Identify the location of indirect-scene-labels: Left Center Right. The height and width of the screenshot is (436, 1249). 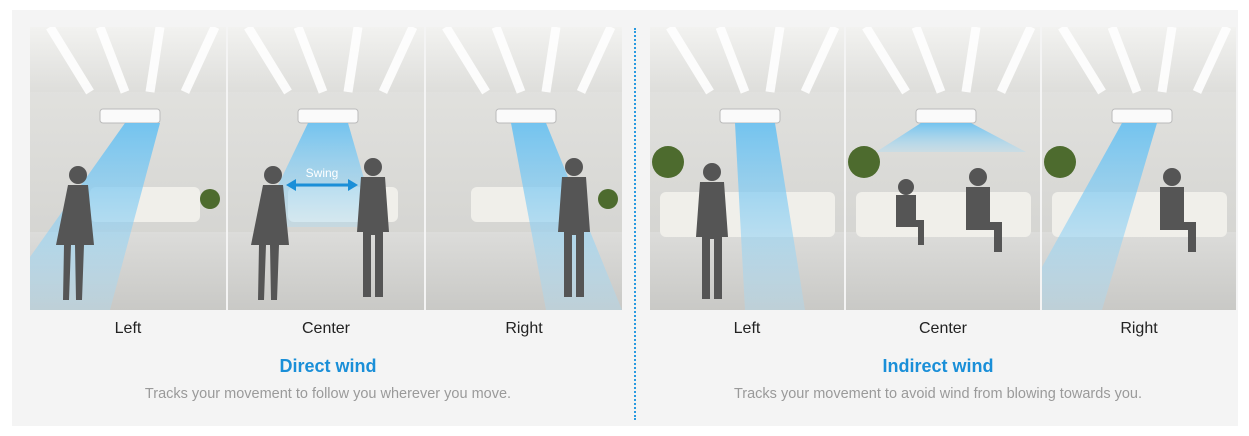
(943, 329).